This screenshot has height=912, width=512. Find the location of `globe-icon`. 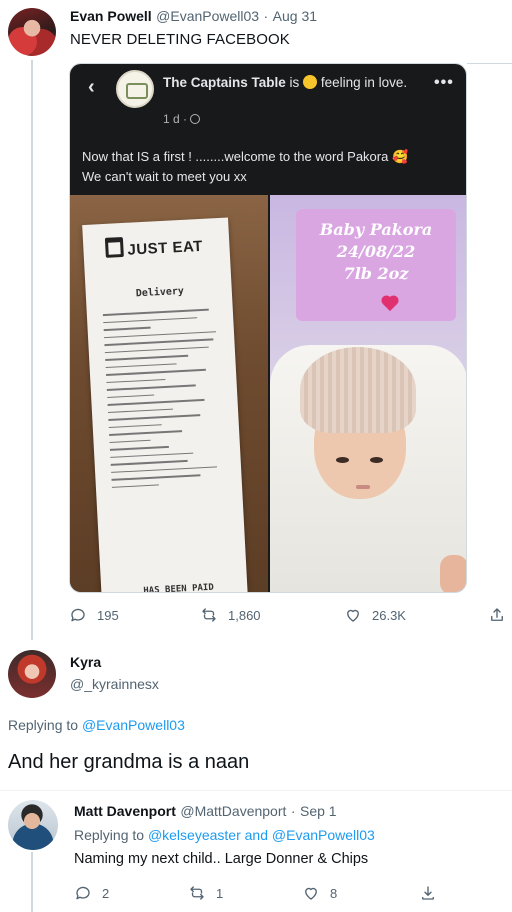

globe-icon is located at coordinates (195, 119).